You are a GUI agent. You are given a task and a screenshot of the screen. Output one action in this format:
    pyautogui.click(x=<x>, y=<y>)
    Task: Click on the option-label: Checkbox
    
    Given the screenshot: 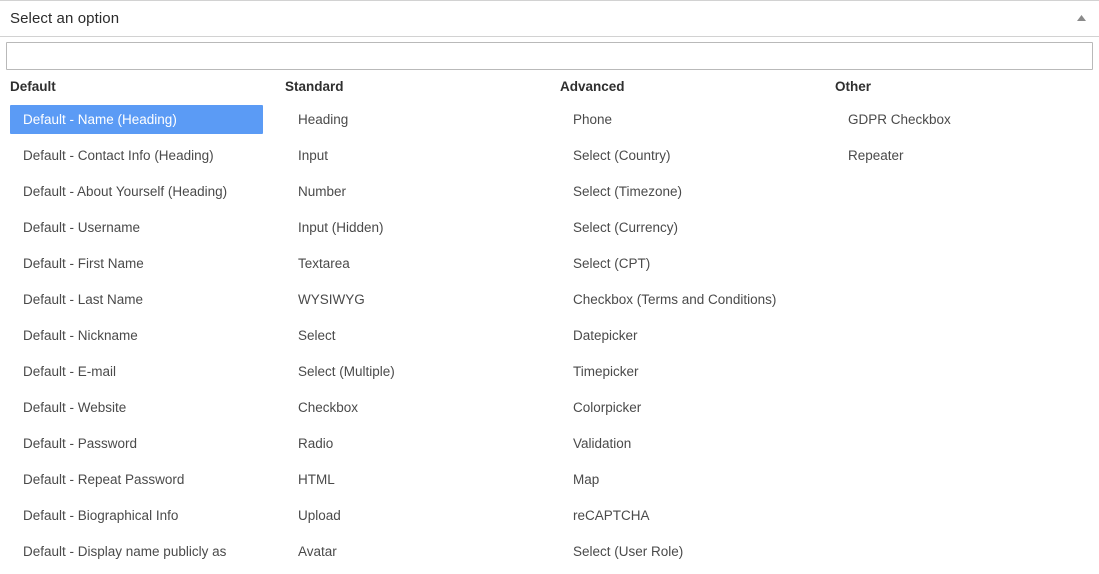 What is the action you would take?
    pyautogui.click(x=328, y=407)
    